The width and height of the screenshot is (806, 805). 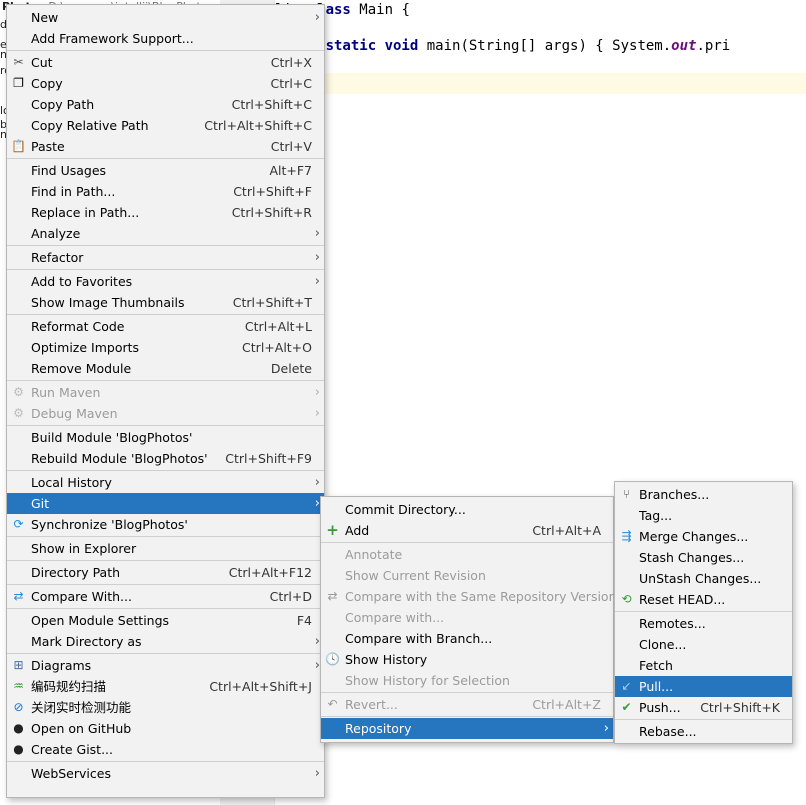 What do you see at coordinates (291, 62) in the screenshot?
I see `menu-item-shortcut: Ctrl+X` at bounding box center [291, 62].